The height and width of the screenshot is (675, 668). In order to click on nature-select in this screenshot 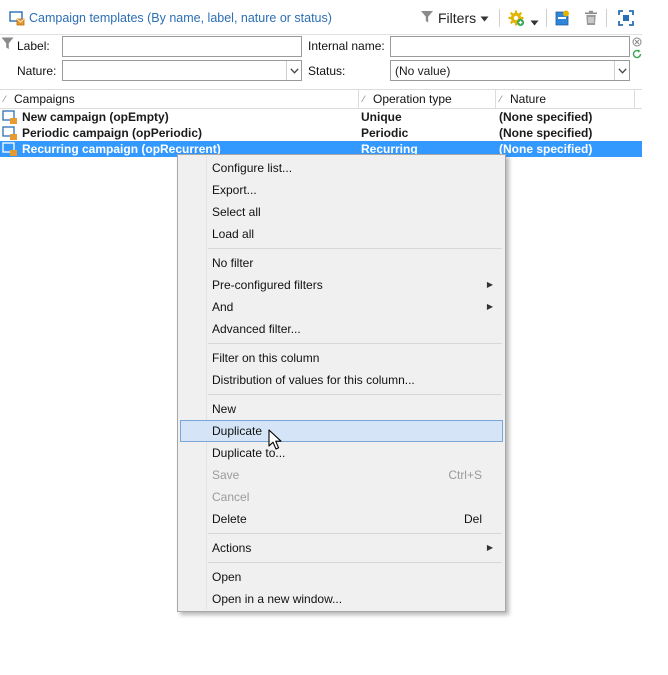, I will do `click(182, 70)`.